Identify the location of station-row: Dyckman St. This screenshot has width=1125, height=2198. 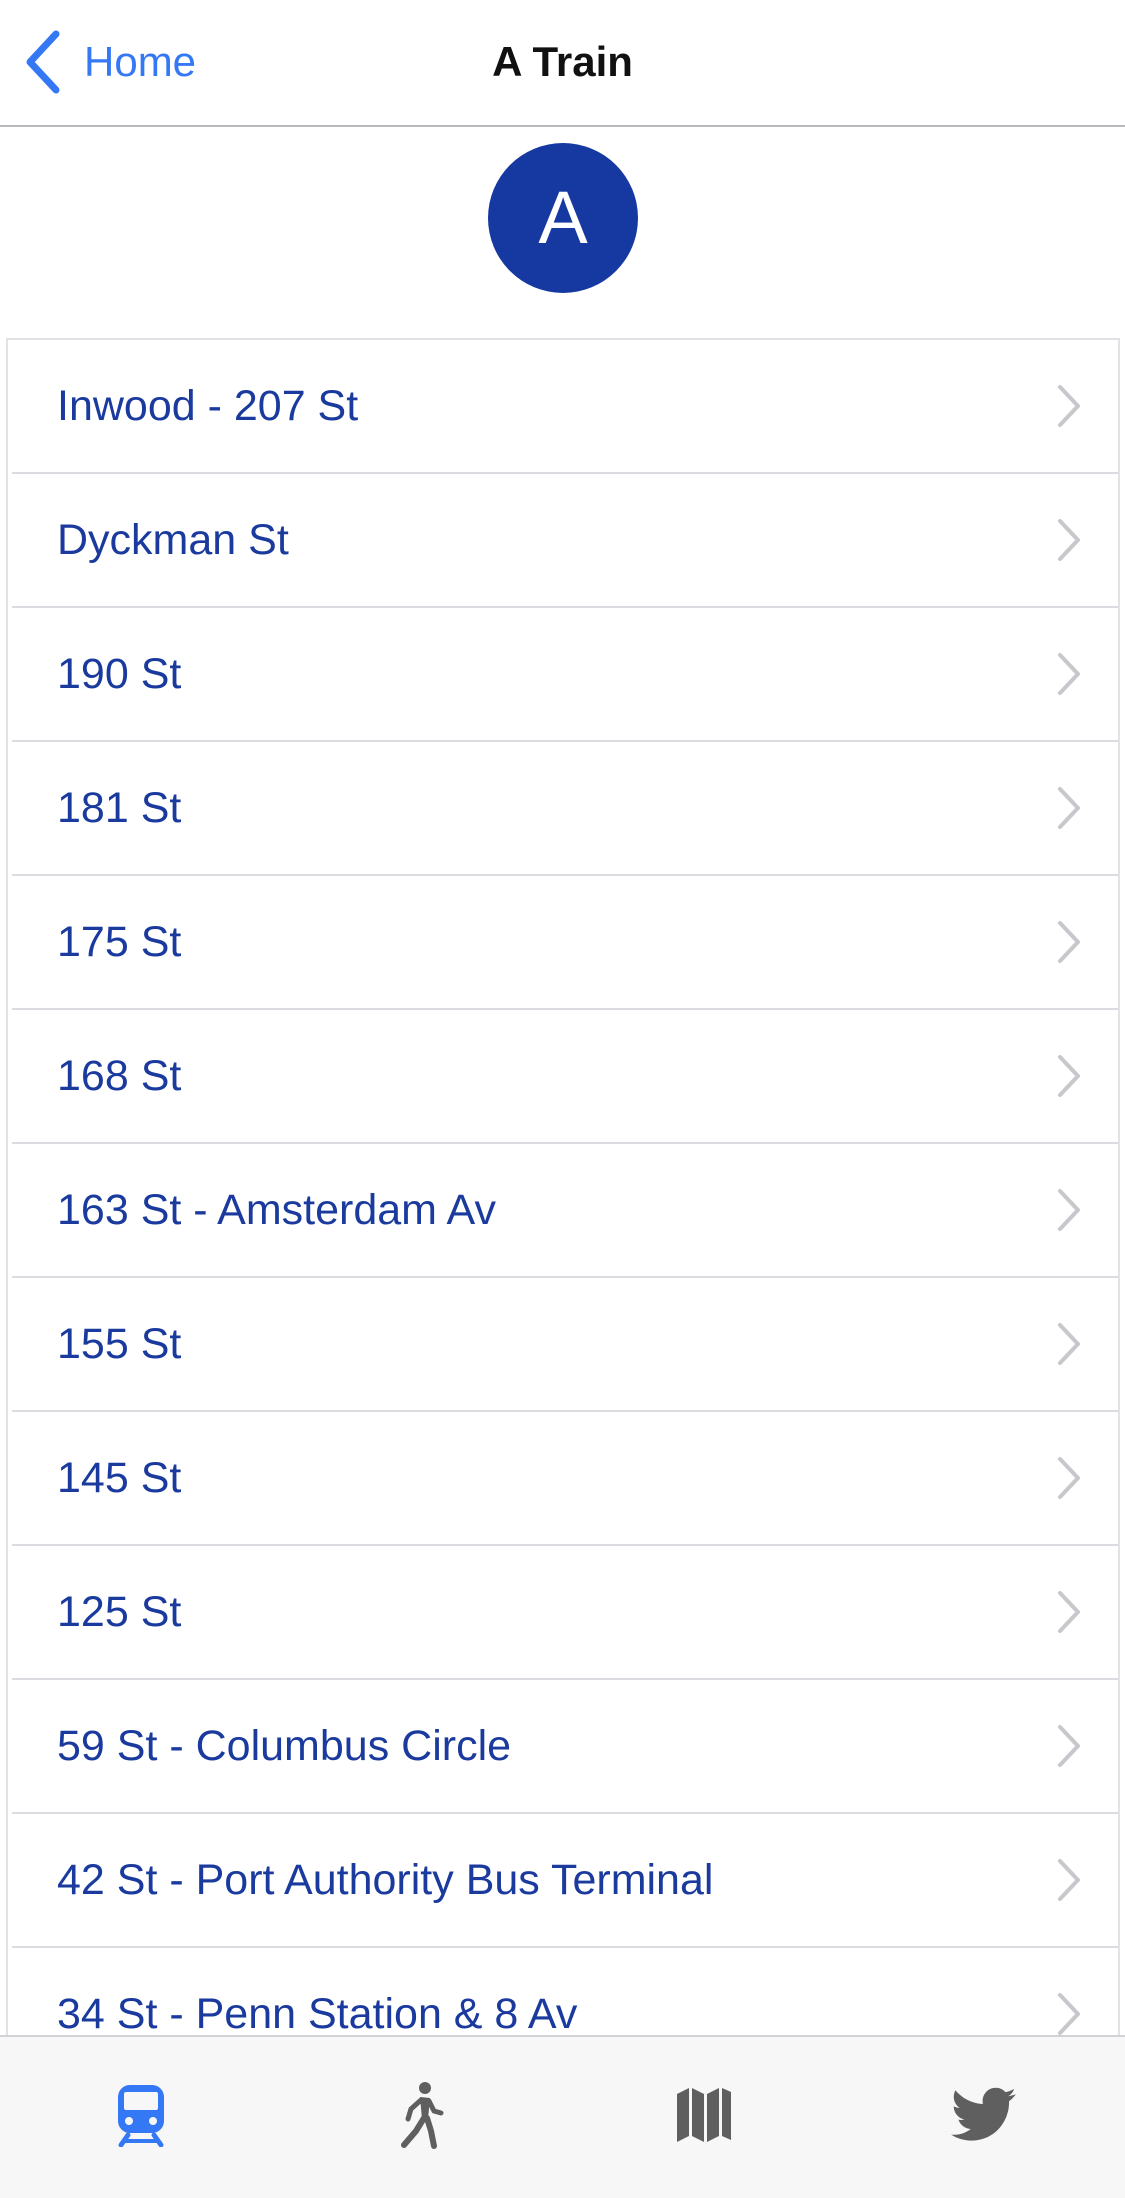
(565, 541).